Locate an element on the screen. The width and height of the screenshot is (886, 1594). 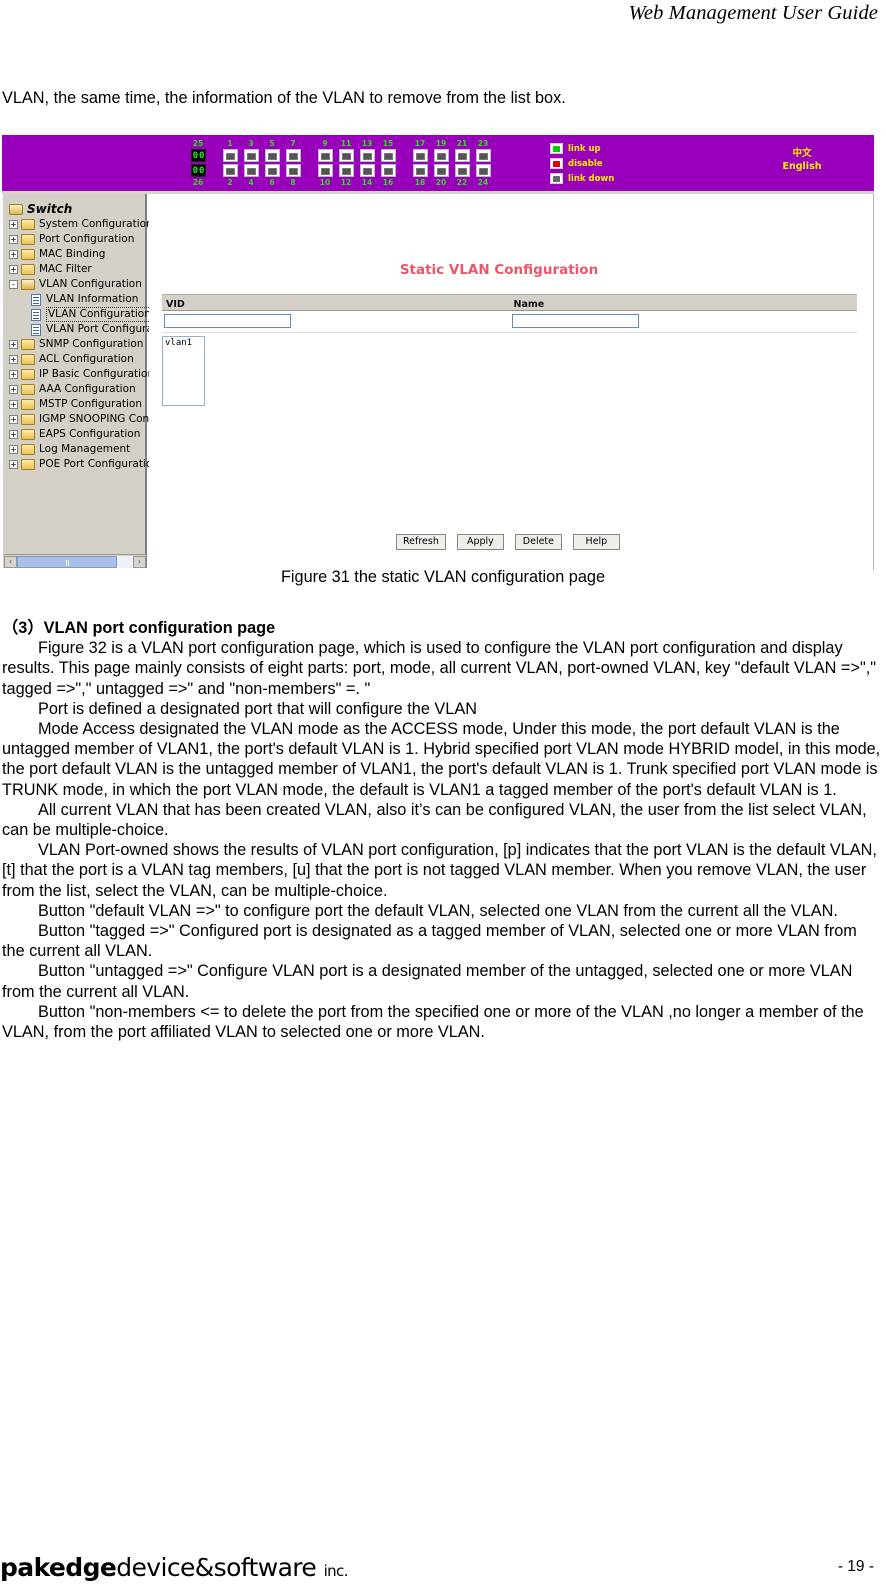
sidebar-horizontal-scrollbar: ‹ › is located at coordinates (75, 561).